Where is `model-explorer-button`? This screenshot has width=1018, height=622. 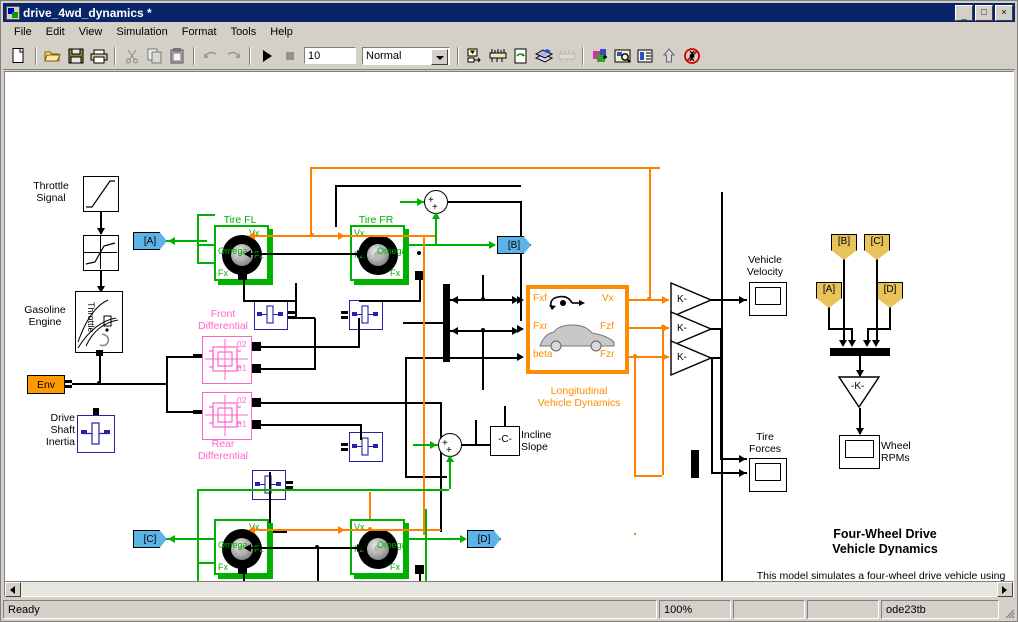 model-explorer-button is located at coordinates (622, 56).